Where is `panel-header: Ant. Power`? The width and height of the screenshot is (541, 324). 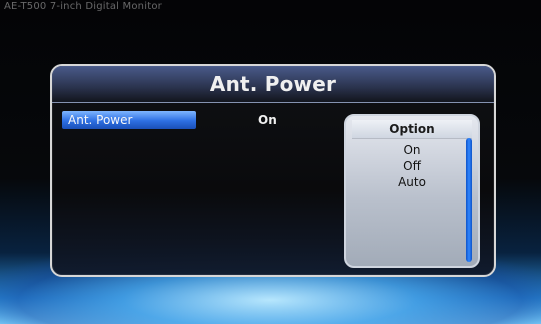 panel-header: Ant. Power is located at coordinates (273, 84).